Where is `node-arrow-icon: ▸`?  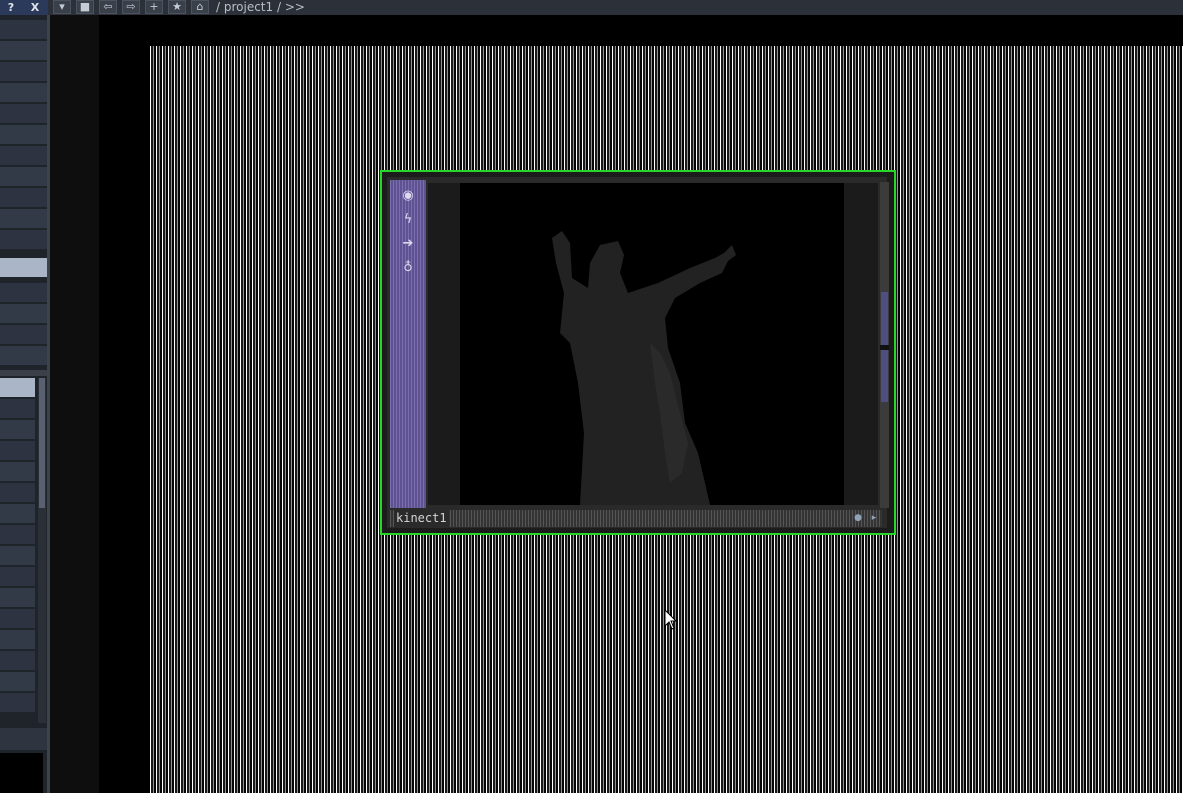
node-arrow-icon: ▸ is located at coordinates (874, 518).